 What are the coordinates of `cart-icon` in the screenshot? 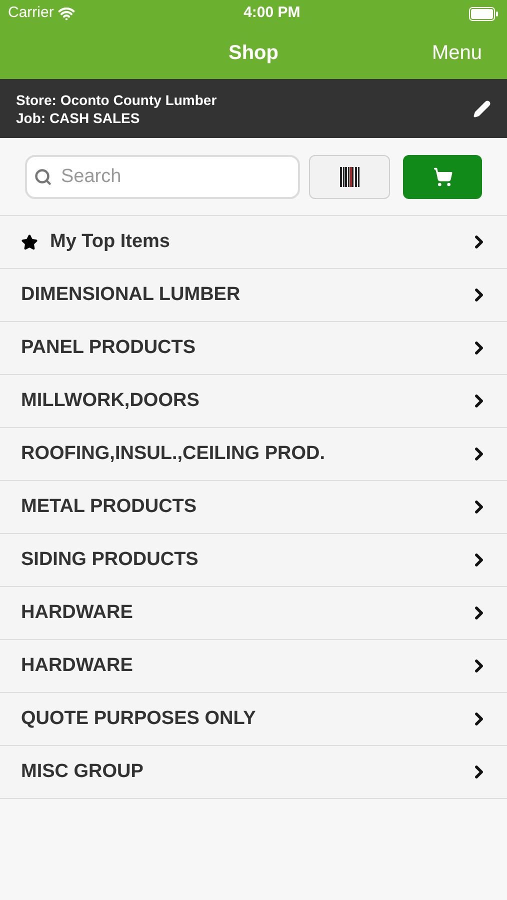 It's located at (442, 176).